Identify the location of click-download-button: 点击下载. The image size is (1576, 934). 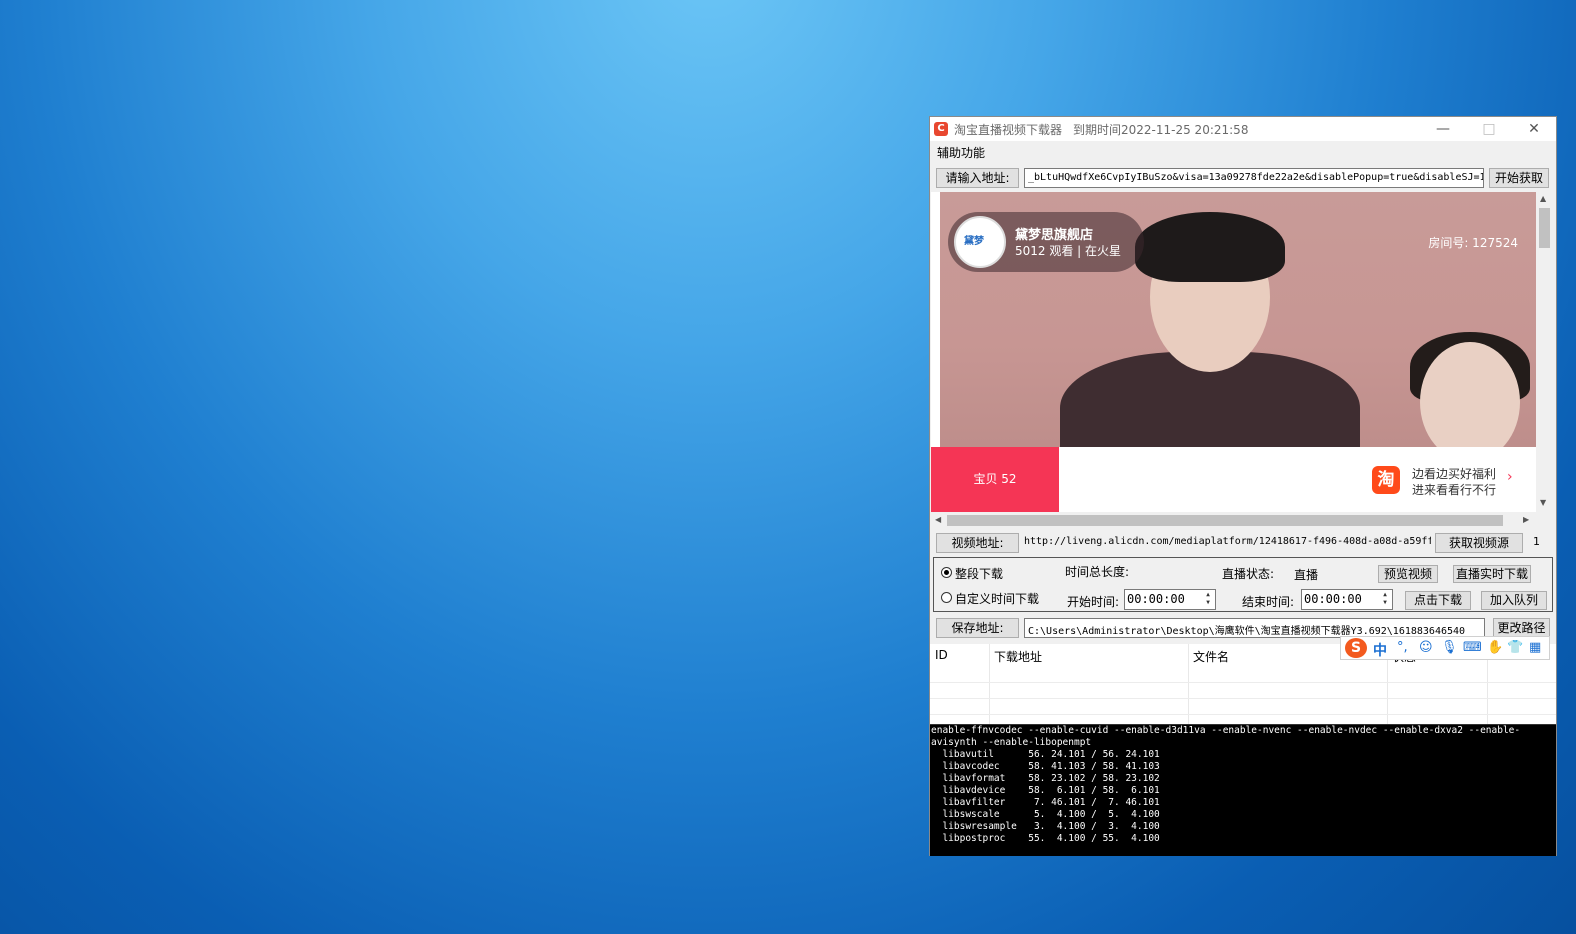
(1438, 600).